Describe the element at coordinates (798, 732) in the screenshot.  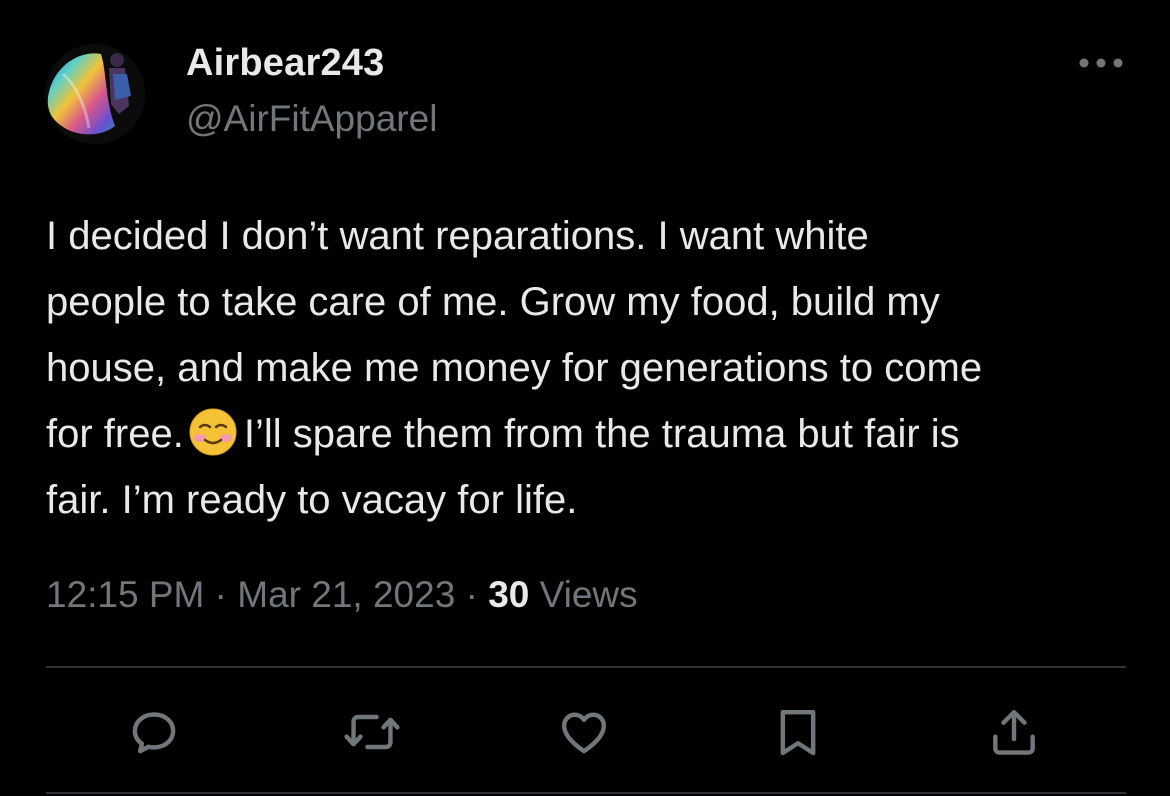
I see `bookmark-icon` at that location.